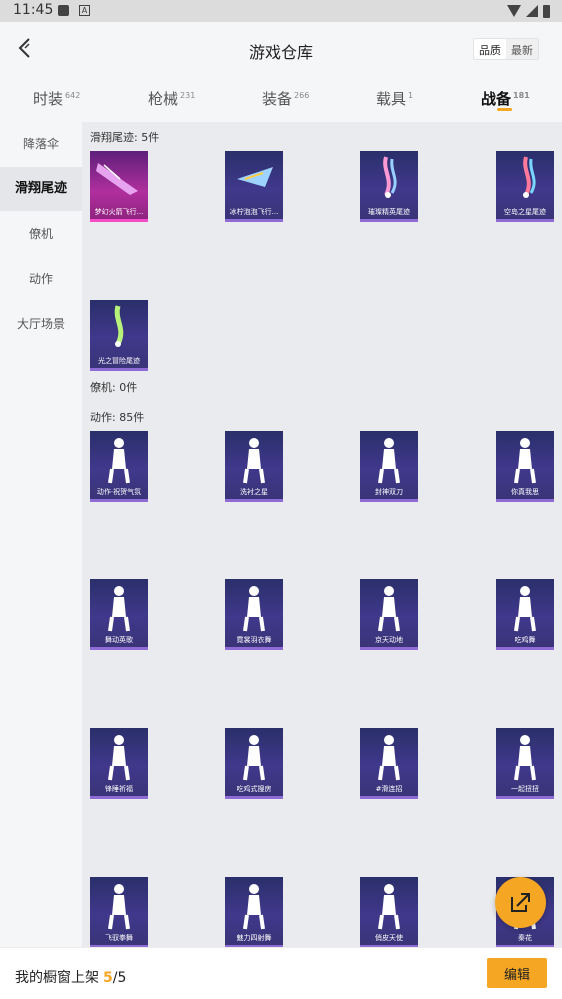  What do you see at coordinates (255, 177) in the screenshot?
I see `bubble-glider-icon` at bounding box center [255, 177].